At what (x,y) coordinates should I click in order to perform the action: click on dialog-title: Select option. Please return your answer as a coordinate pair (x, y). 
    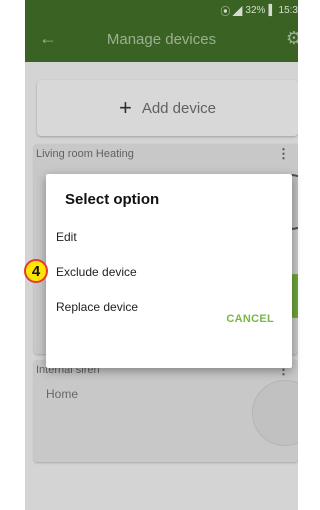
    Looking at the image, I should click on (112, 199).